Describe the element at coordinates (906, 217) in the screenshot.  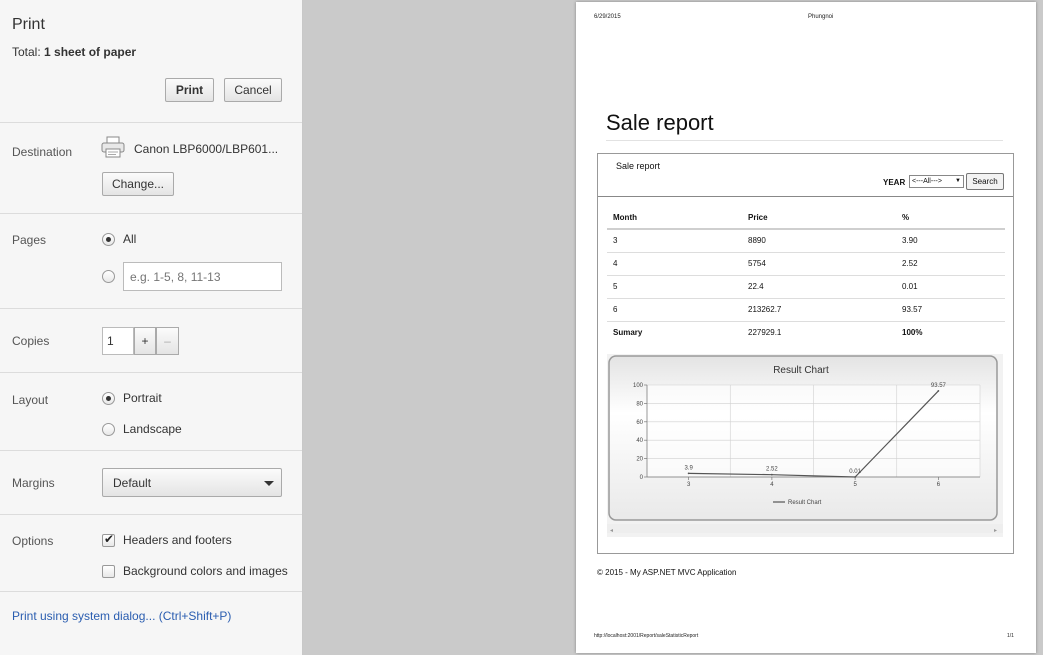
I see `table-header-percent: %` at that location.